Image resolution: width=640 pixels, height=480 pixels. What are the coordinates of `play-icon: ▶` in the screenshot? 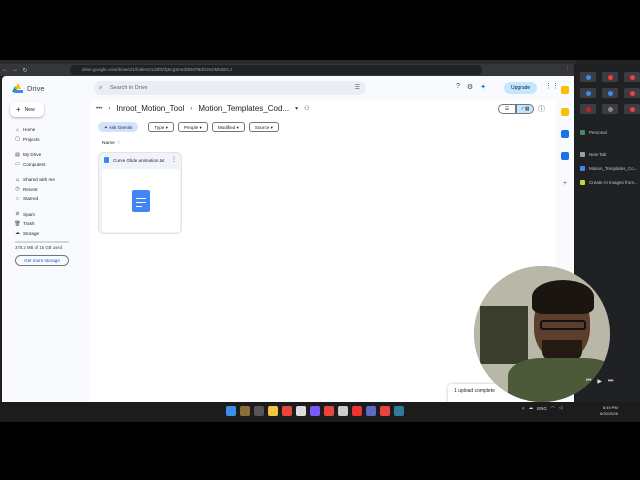 It's located at (599, 381).